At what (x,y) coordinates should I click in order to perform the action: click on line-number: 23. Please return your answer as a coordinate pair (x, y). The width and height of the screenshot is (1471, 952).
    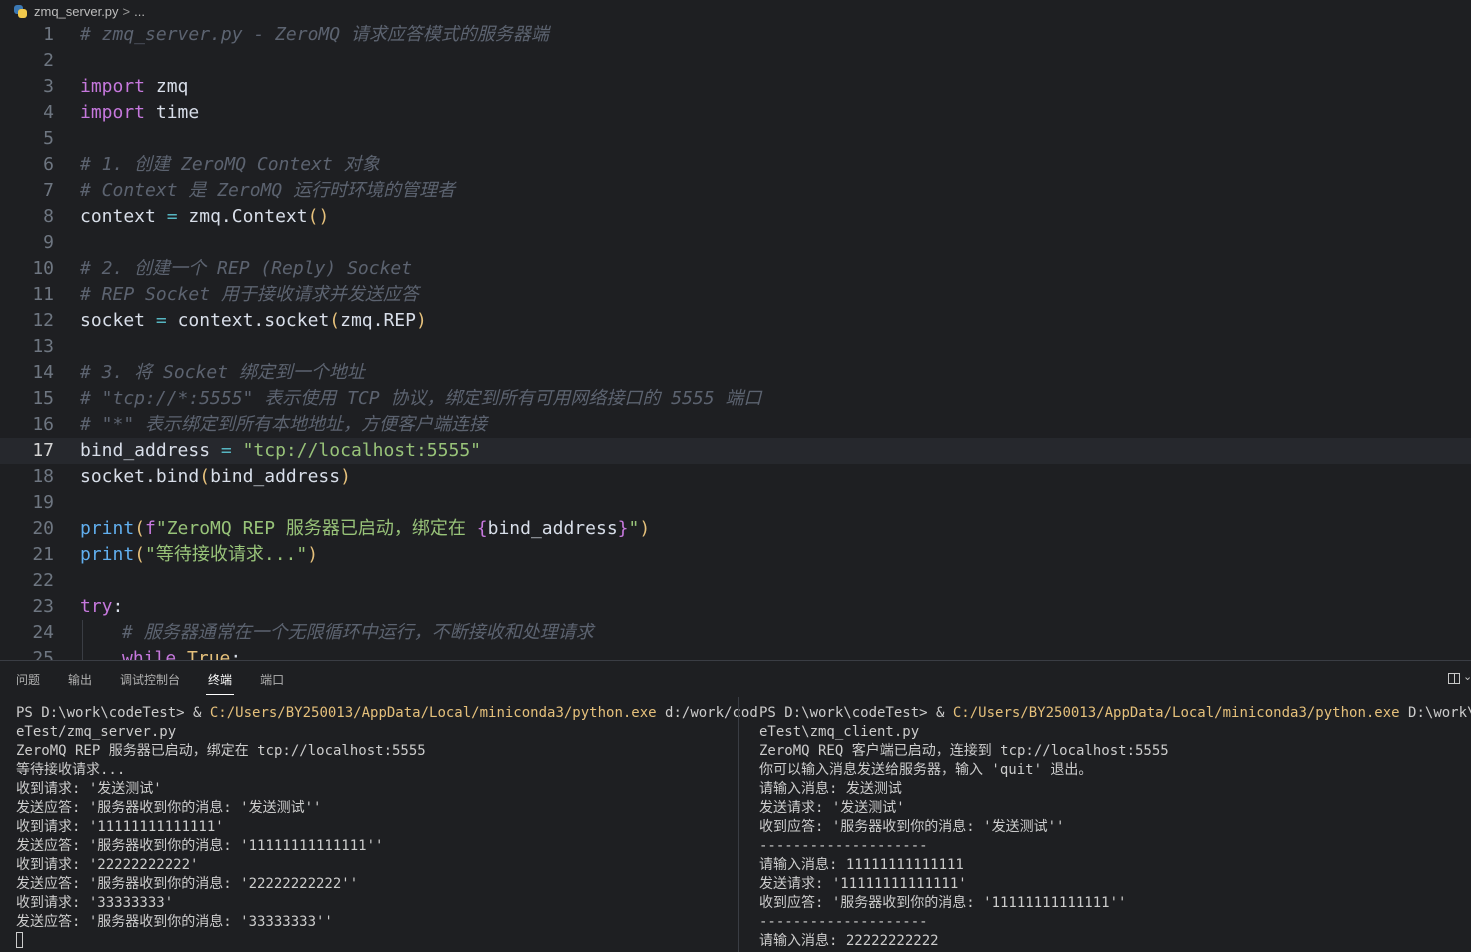
    Looking at the image, I should click on (43, 606).